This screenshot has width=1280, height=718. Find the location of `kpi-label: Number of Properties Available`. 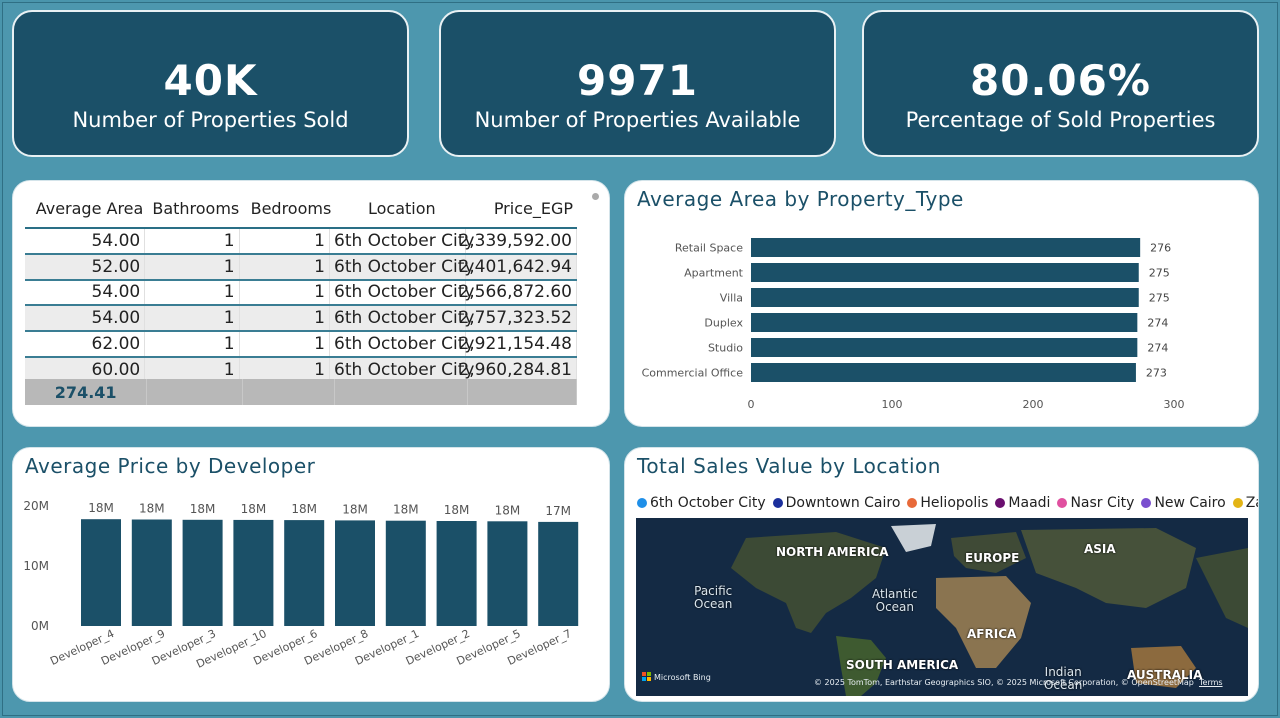

kpi-label: Number of Properties Available is located at coordinates (637, 120).